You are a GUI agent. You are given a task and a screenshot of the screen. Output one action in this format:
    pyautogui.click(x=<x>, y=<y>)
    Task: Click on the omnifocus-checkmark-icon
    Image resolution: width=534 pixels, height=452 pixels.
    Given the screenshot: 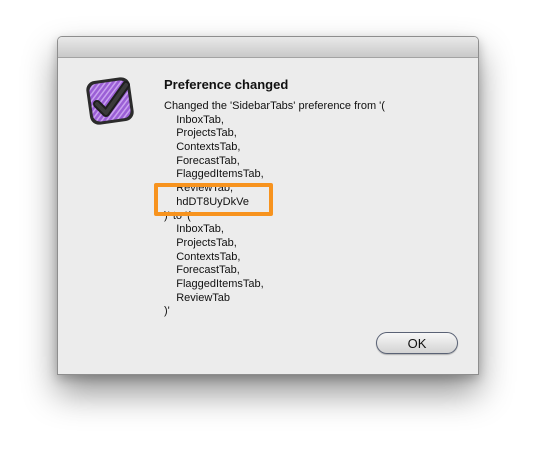 What is the action you would take?
    pyautogui.click(x=110, y=101)
    